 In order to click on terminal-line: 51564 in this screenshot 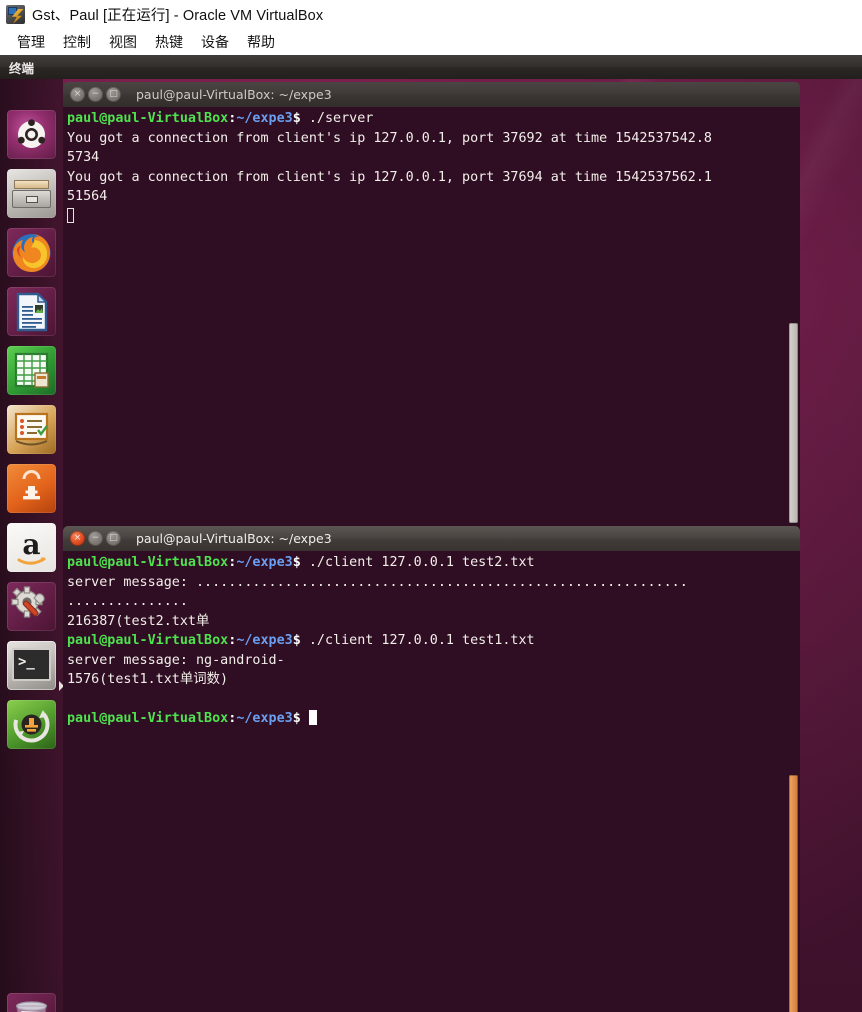, I will do `click(87, 196)`.